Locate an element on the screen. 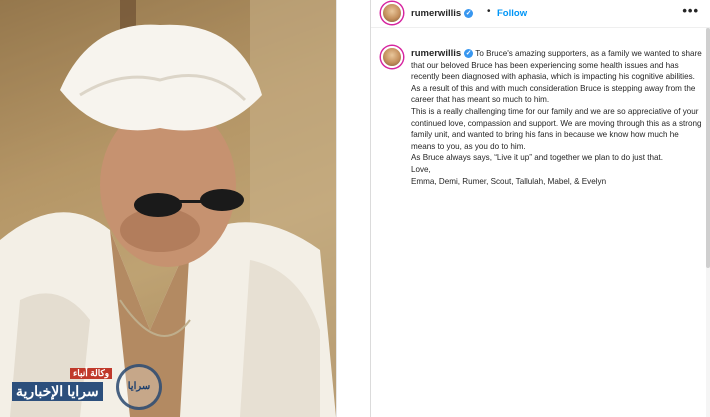 This screenshot has width=710, height=417. watermark-logo-icon: سرايا is located at coordinates (139, 387).